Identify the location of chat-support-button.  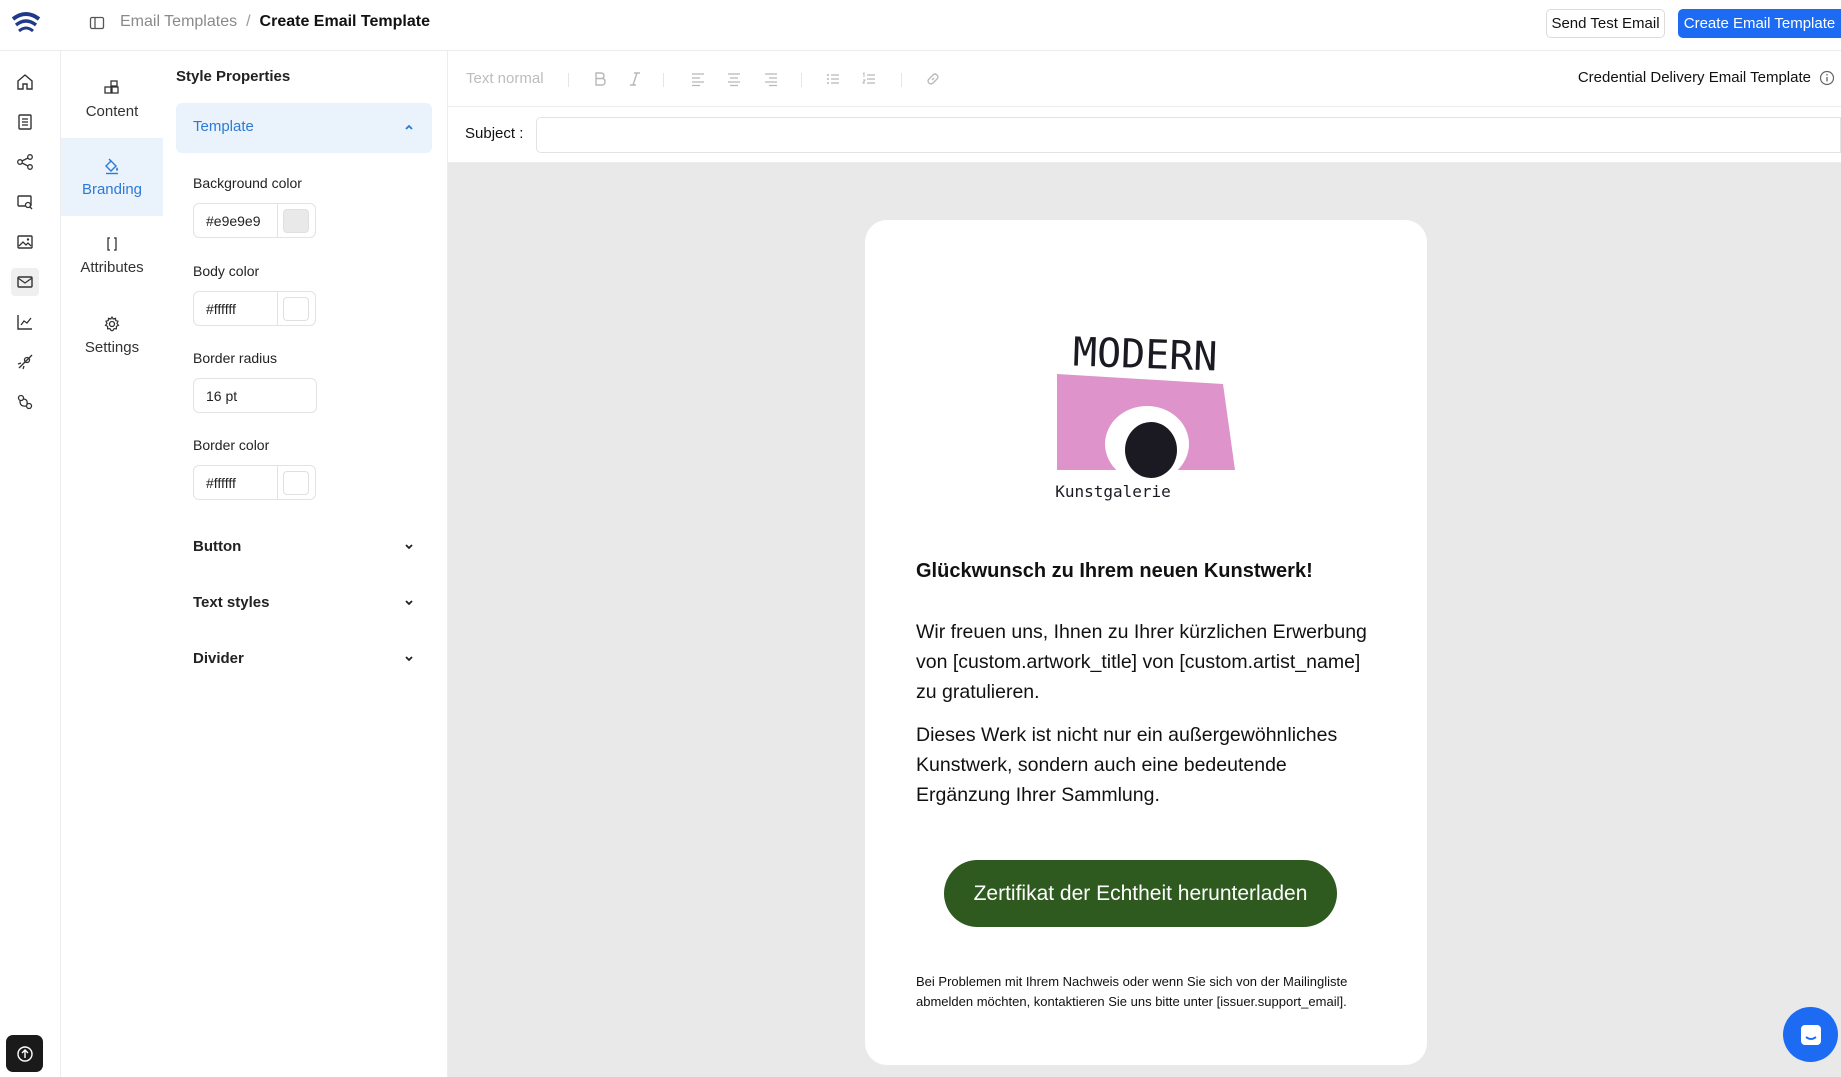
(1810, 1034).